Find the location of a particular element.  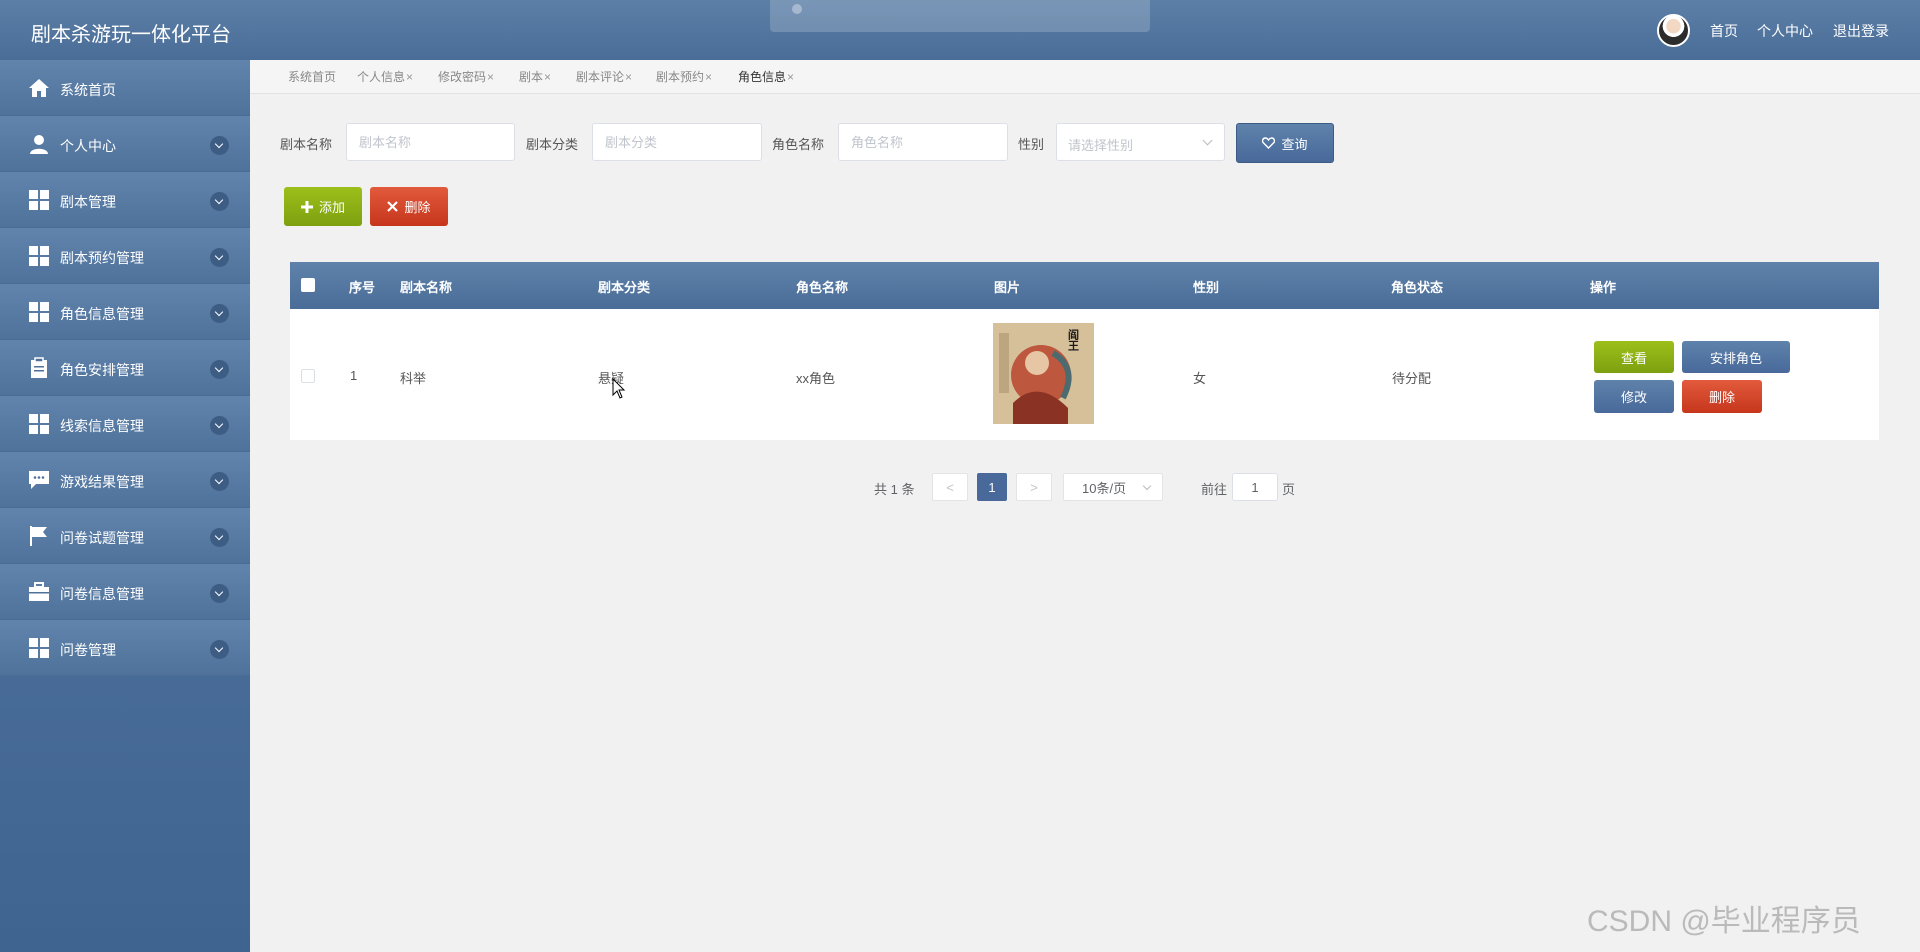

sidebar-item-question-management: 问卷试题管理 is located at coordinates (125, 536).